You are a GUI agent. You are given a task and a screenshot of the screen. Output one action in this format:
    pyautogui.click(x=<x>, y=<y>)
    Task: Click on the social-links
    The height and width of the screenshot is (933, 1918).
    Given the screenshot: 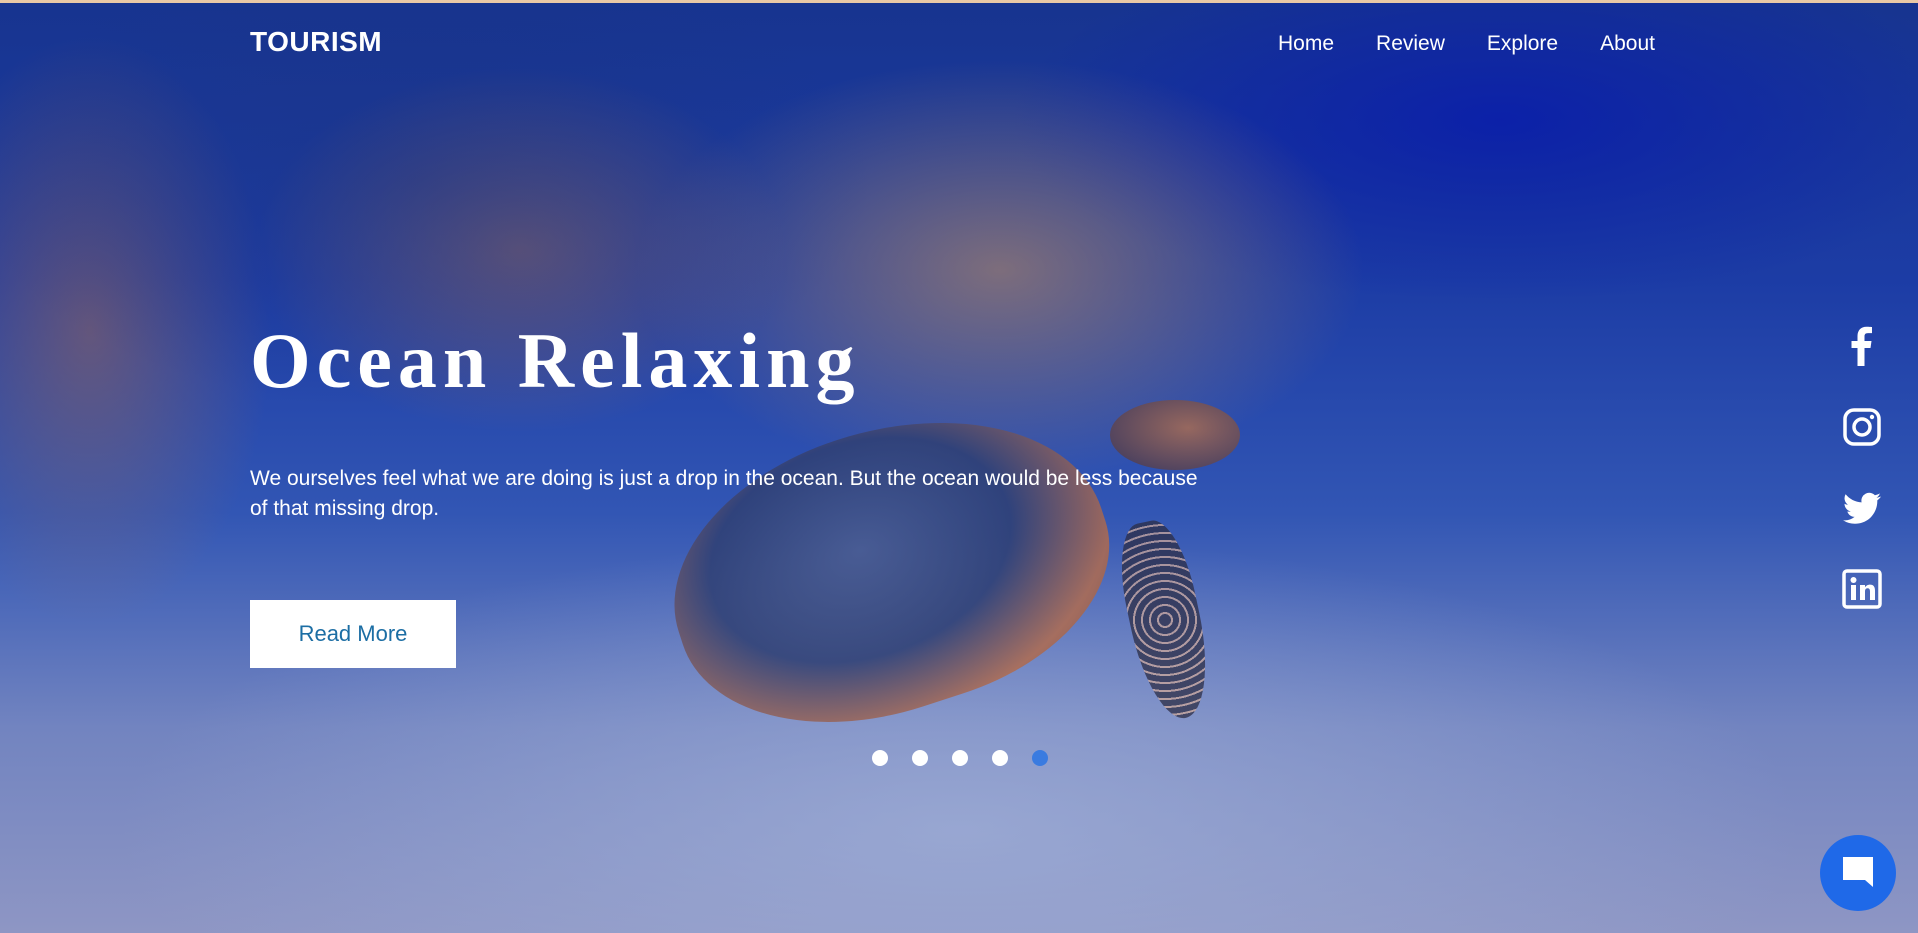 What is the action you would take?
    pyautogui.click(x=1864, y=488)
    